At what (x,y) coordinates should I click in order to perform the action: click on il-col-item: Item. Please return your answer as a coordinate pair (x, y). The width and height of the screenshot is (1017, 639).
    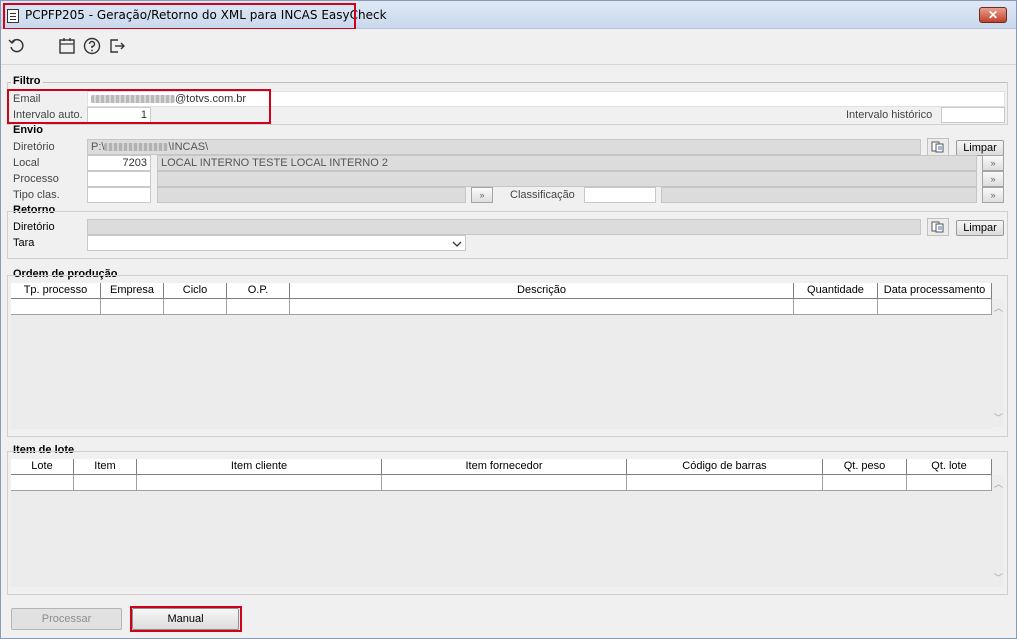
    Looking at the image, I should click on (105, 467).